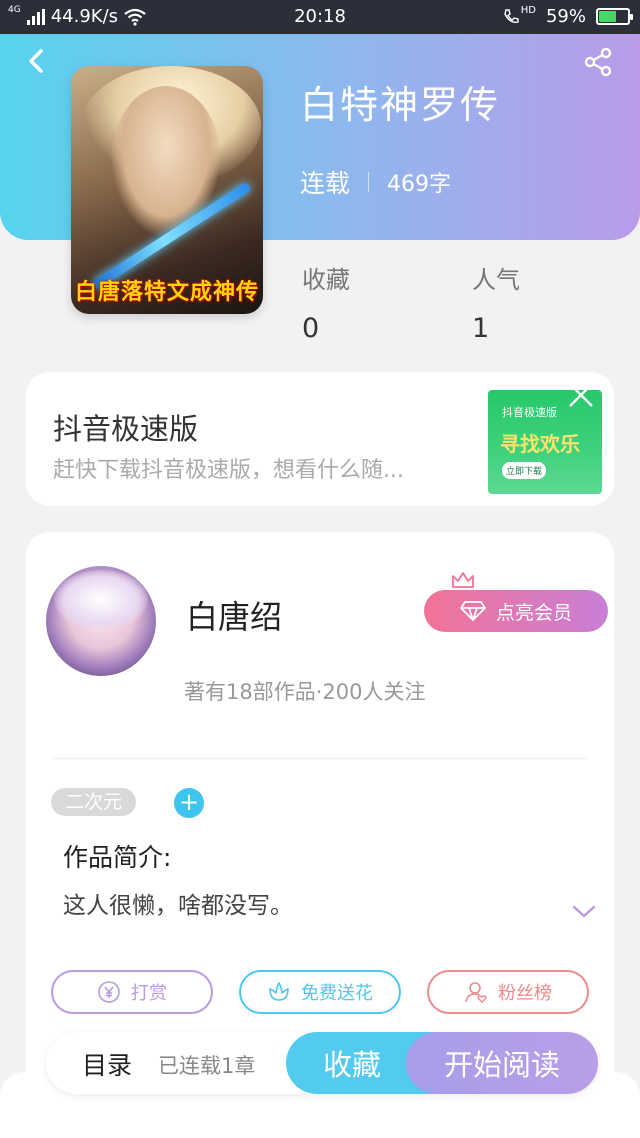 Image resolution: width=640 pixels, height=1138 pixels. I want to click on avatar-hair, so click(101, 600).